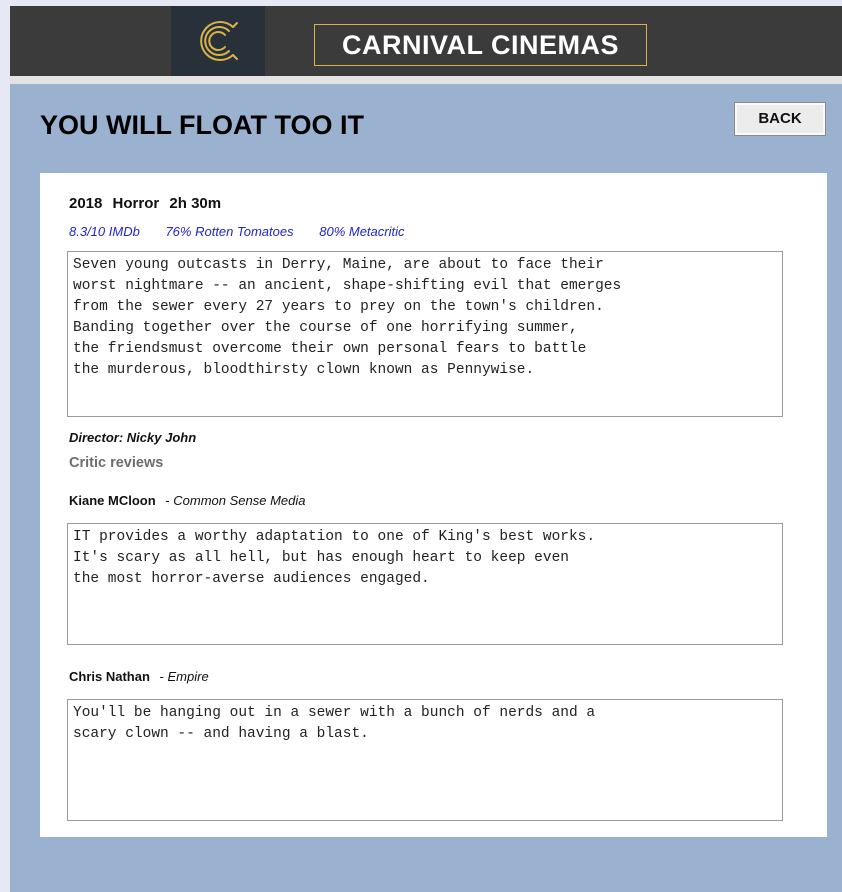  I want to click on review-source: Common Sense Media, so click(239, 500).